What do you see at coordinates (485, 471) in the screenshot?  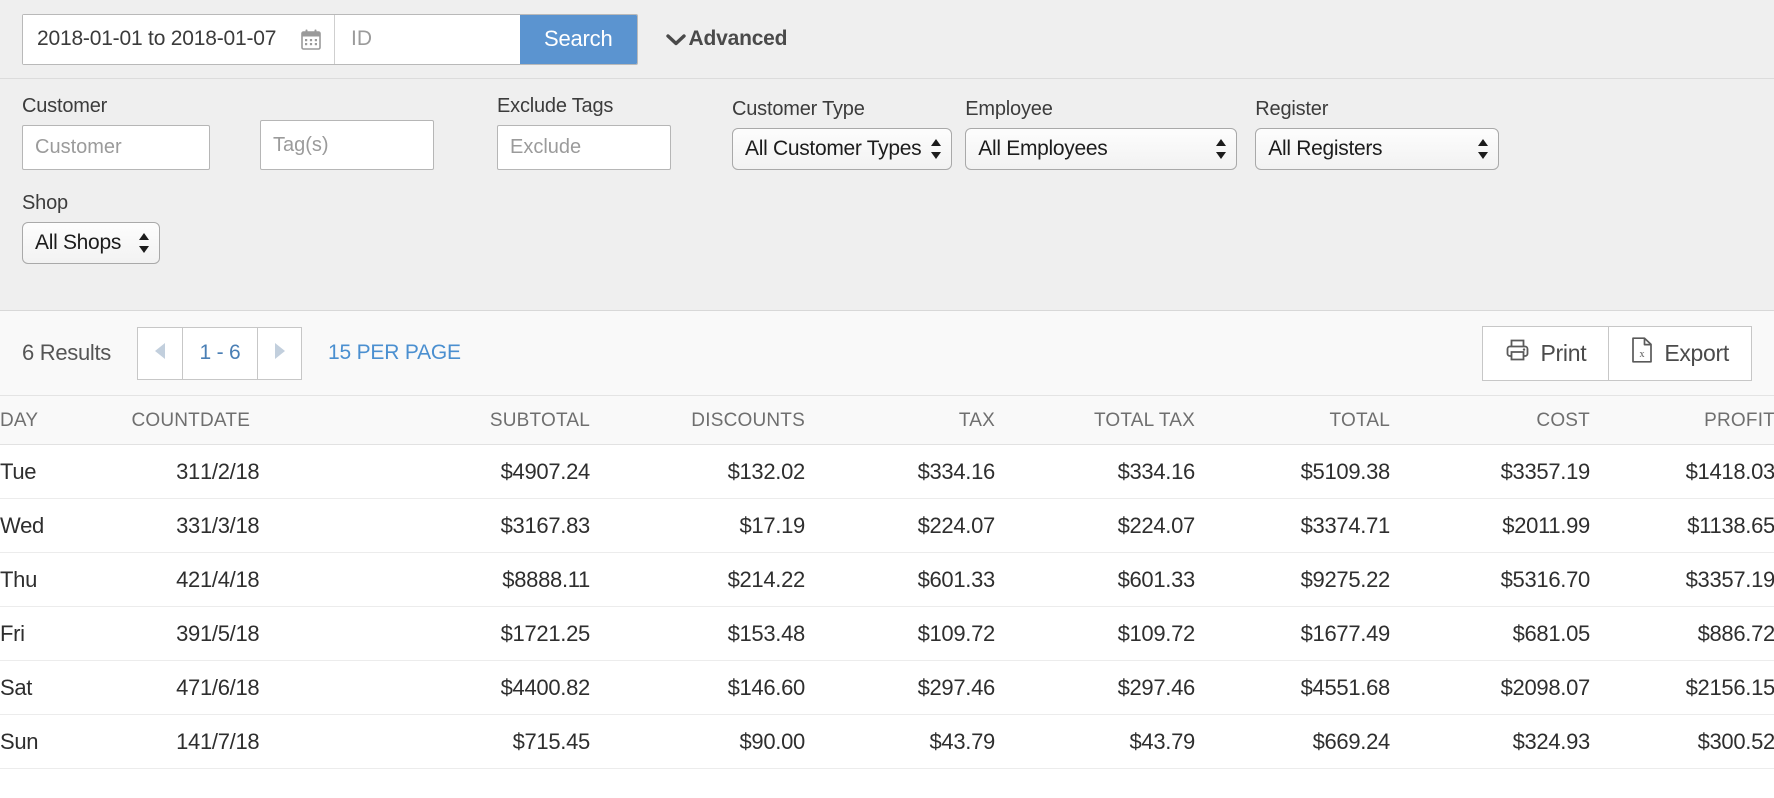 I see `cell-subtotal: $4907.24` at bounding box center [485, 471].